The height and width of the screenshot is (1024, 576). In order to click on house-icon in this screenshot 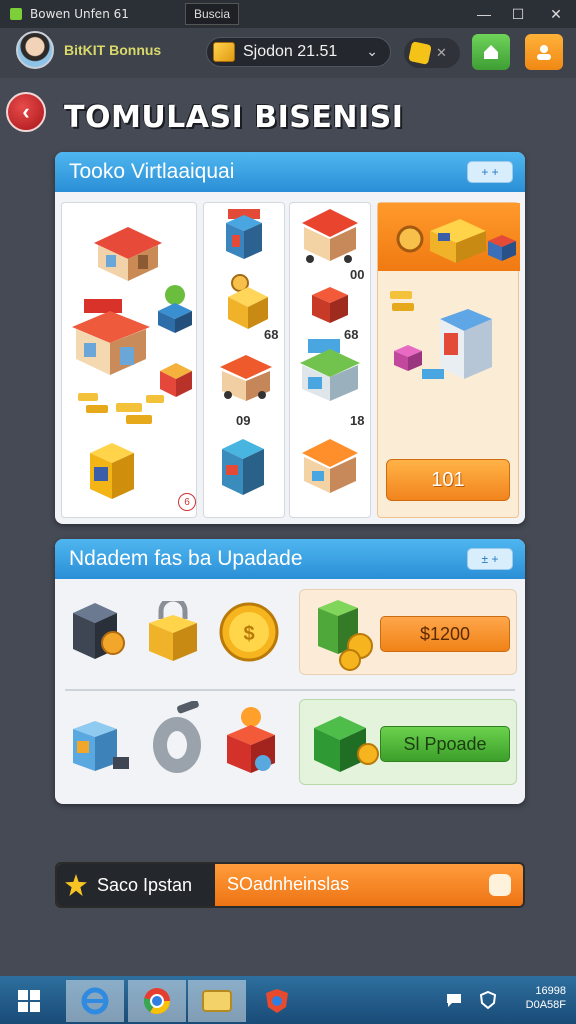, I will do `click(491, 52)`.